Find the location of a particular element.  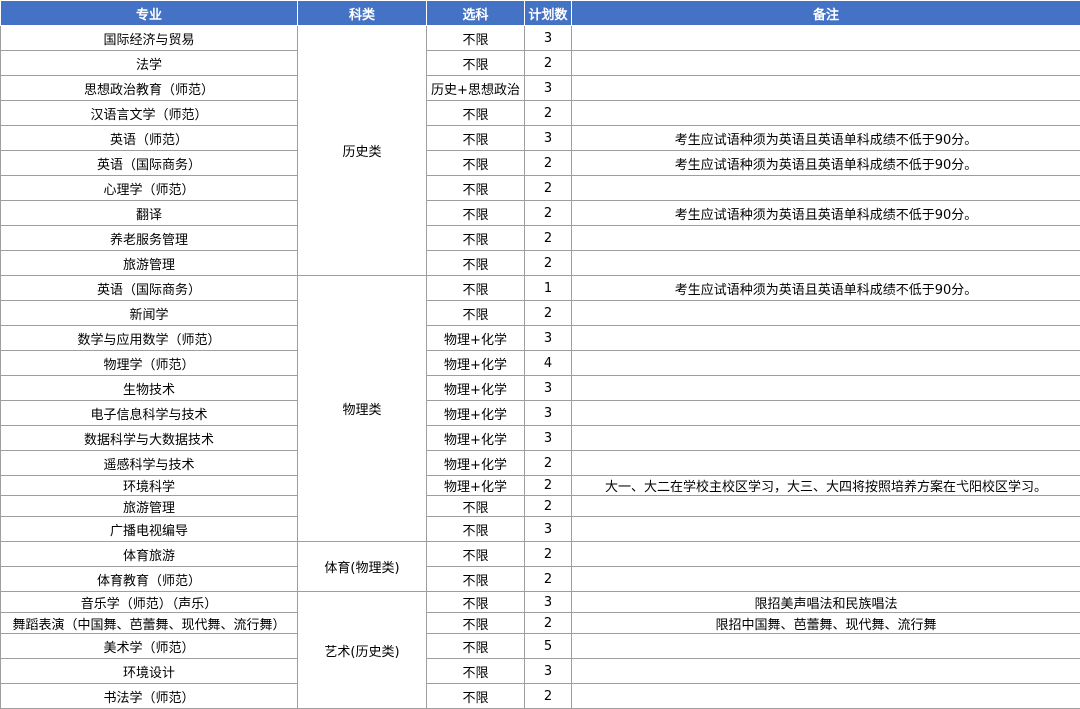

header-remark: 备注 is located at coordinates (826, 13).